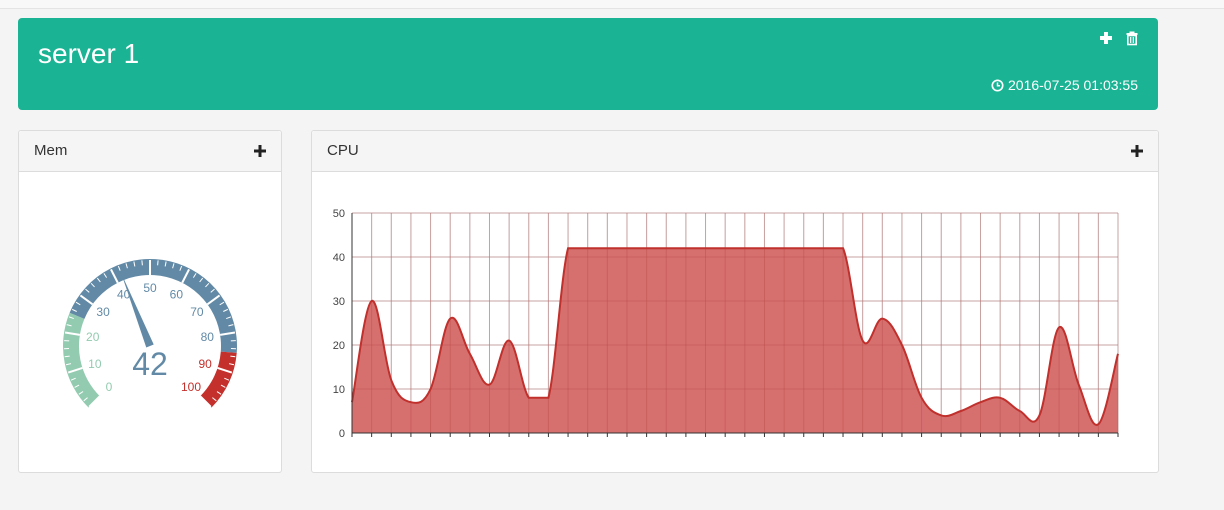 This screenshot has width=1224, height=510. Describe the element at coordinates (51, 150) in the screenshot. I see `mem-panel-title: Mem` at that location.